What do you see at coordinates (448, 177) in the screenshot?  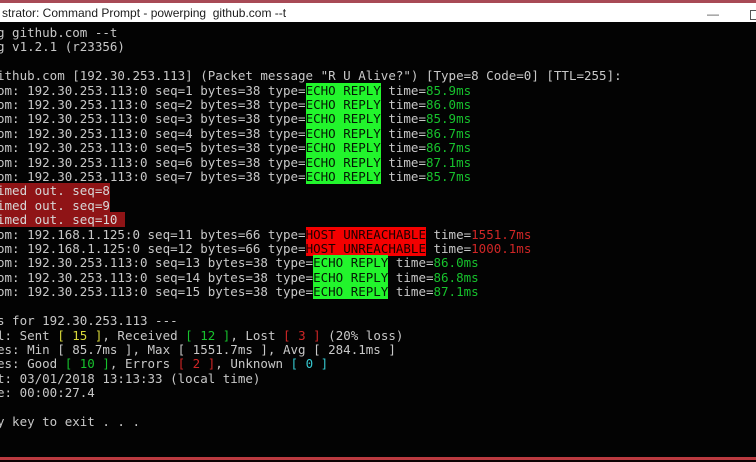 I see `console-text-segment: 85.7ms` at bounding box center [448, 177].